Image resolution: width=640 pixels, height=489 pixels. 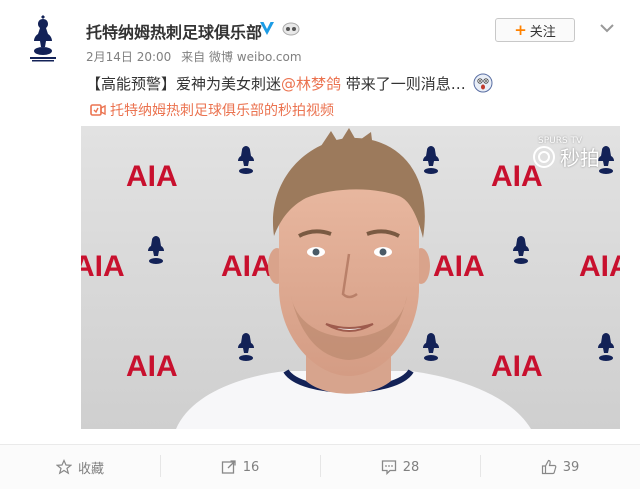 I want to click on favorite-button: 收藏, so click(x=80, y=467).